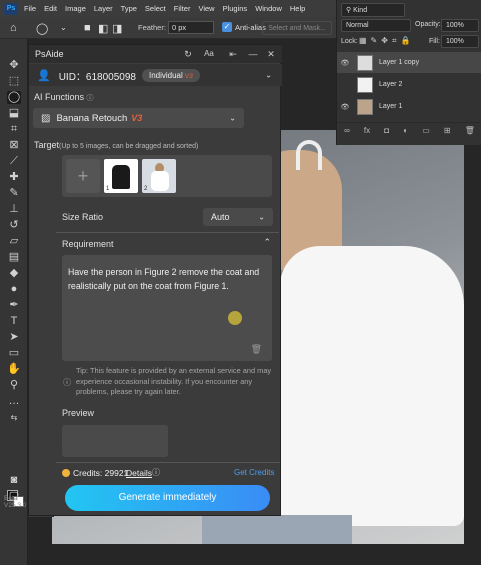 This screenshot has height=565, width=481. I want to click on fx-icon: fx, so click(367, 130).